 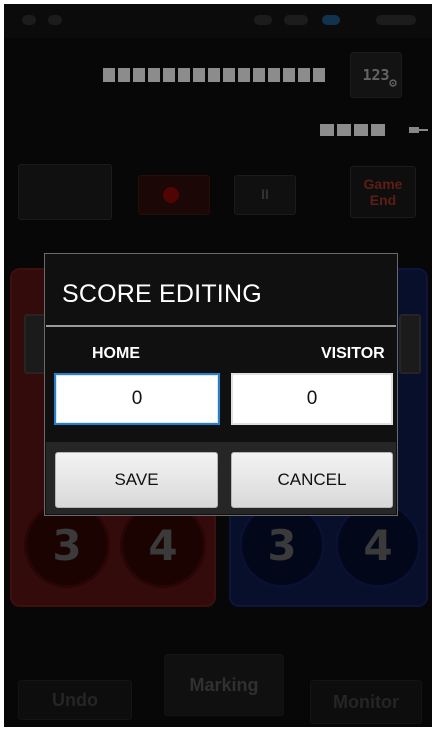 What do you see at coordinates (137, 399) in the screenshot?
I see `home-score-input` at bounding box center [137, 399].